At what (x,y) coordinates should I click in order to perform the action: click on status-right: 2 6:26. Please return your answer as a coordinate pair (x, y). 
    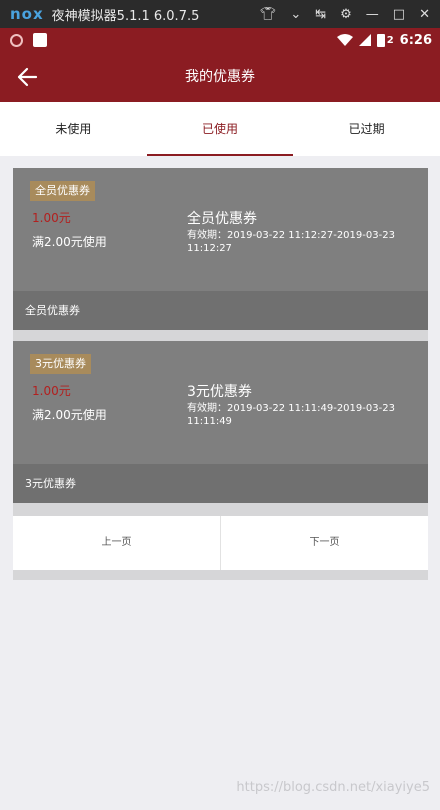
    Looking at the image, I should click on (384, 40).